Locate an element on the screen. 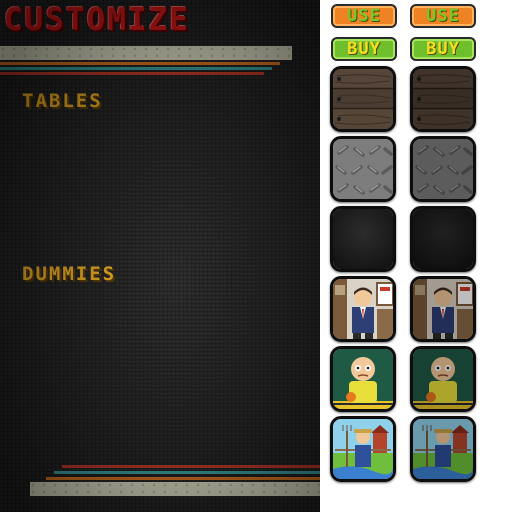 The image size is (512, 512). top-stripe-cream is located at coordinates (146, 53).